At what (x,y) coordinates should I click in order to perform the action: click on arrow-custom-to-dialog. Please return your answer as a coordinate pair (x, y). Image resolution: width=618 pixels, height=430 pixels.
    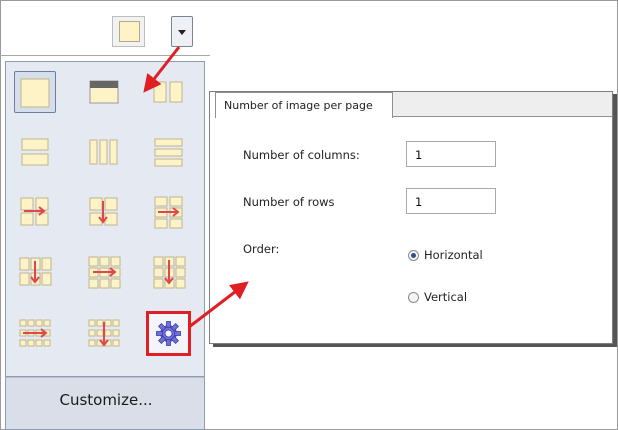
    Looking at the image, I should click on (218, 305).